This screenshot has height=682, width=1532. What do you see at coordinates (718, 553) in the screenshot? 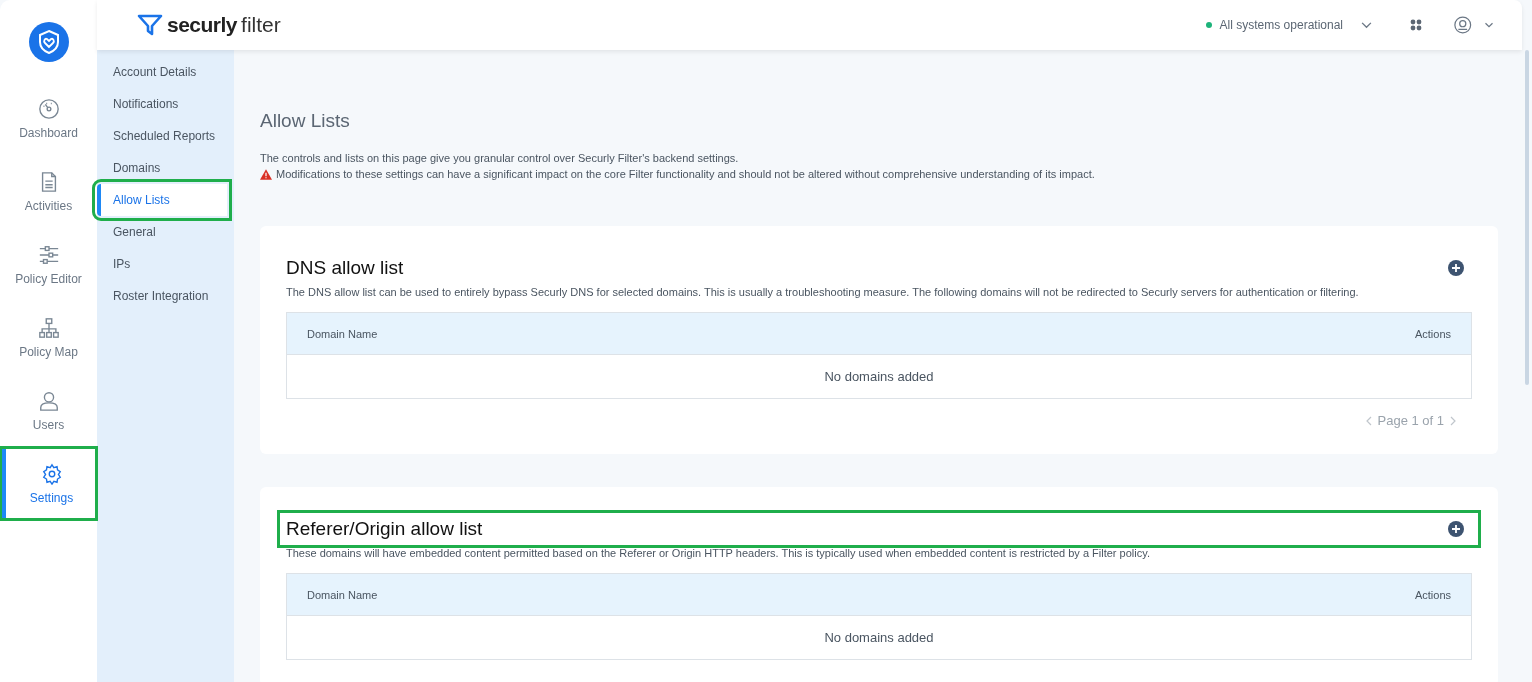
I see `section-description: These domains will have embedded content permitted based on the Referer or Origin HTTP headers. This is typically used when embedded content is restricted by a Filter policy.` at bounding box center [718, 553].